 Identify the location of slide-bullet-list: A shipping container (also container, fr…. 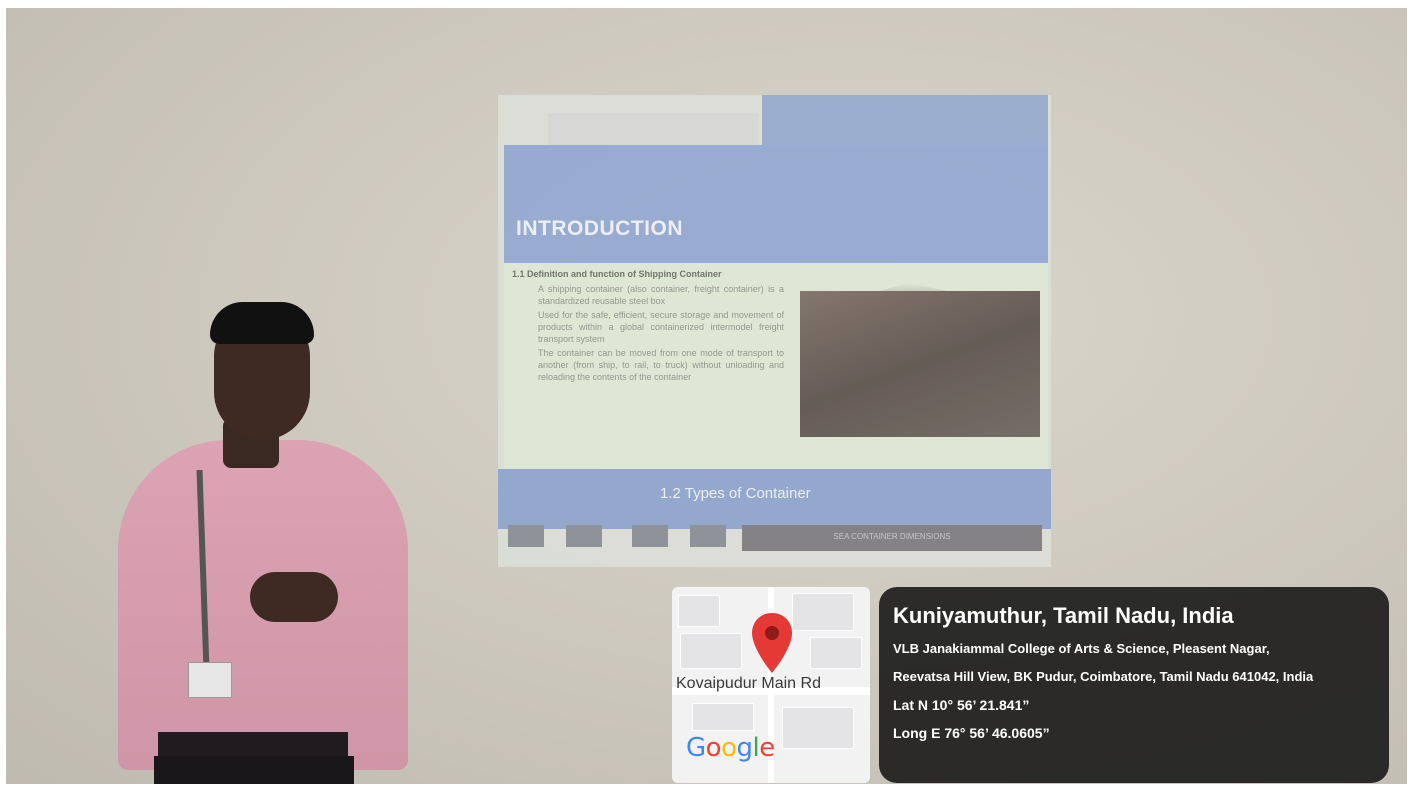
(661, 334).